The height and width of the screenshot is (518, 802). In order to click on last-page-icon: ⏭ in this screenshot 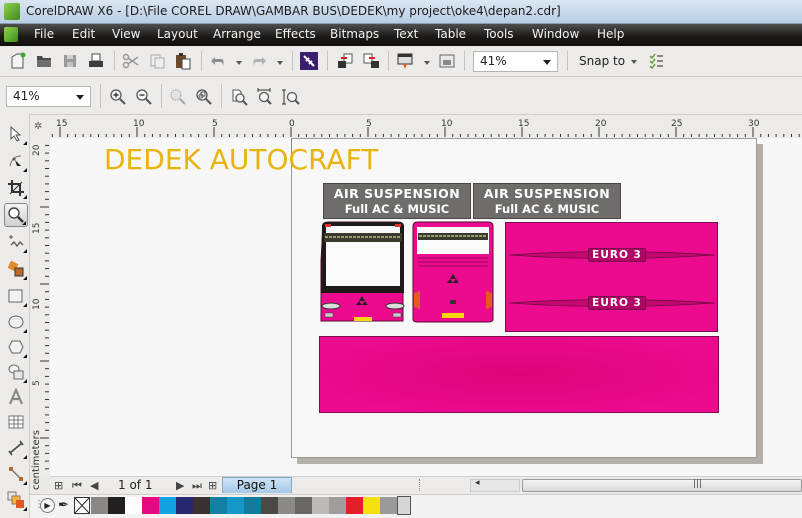, I will do `click(197, 486)`.